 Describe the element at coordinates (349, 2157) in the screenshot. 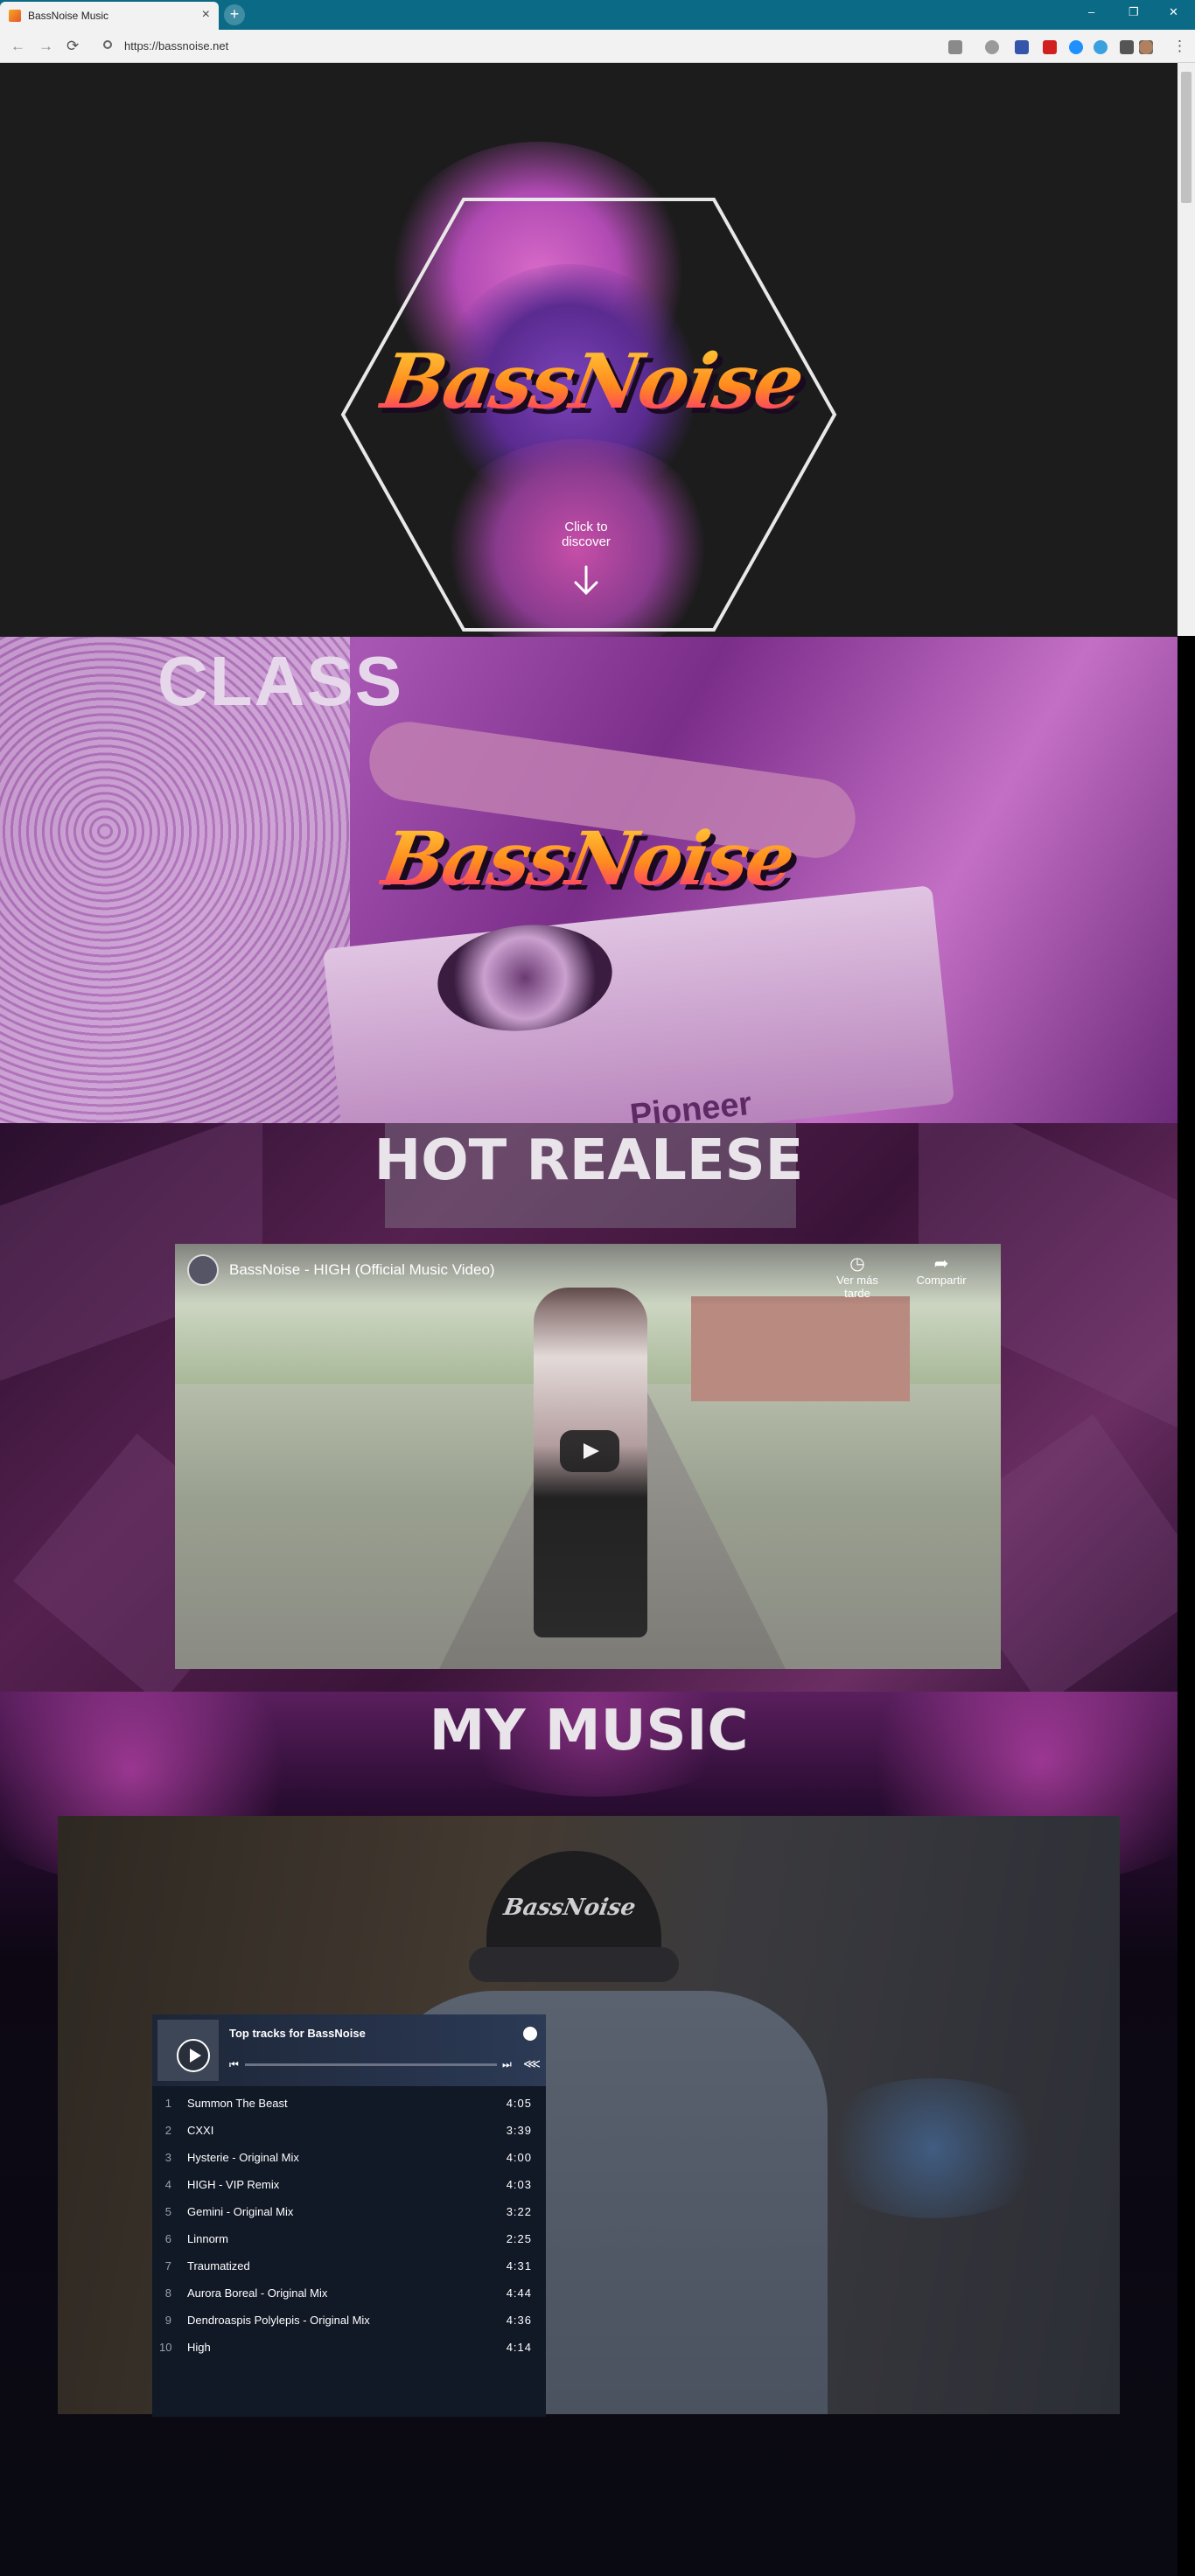

I see `track-row: 3 Hysterie - Original Mix 4:00` at that location.